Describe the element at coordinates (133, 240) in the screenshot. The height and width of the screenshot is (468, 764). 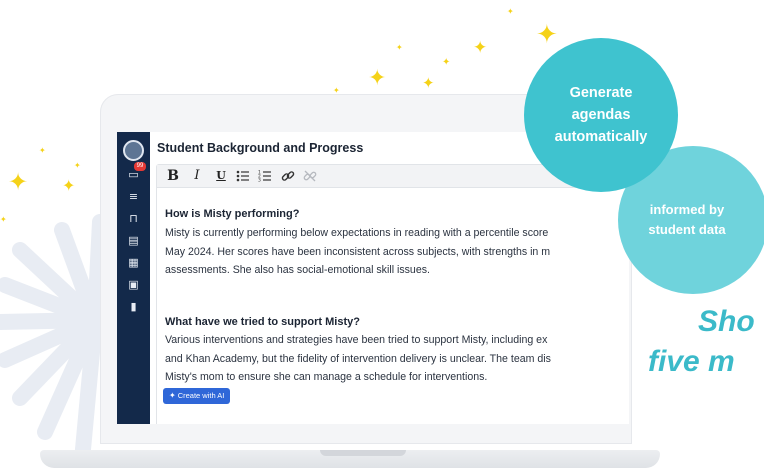
I see `document-icon: ▤` at that location.